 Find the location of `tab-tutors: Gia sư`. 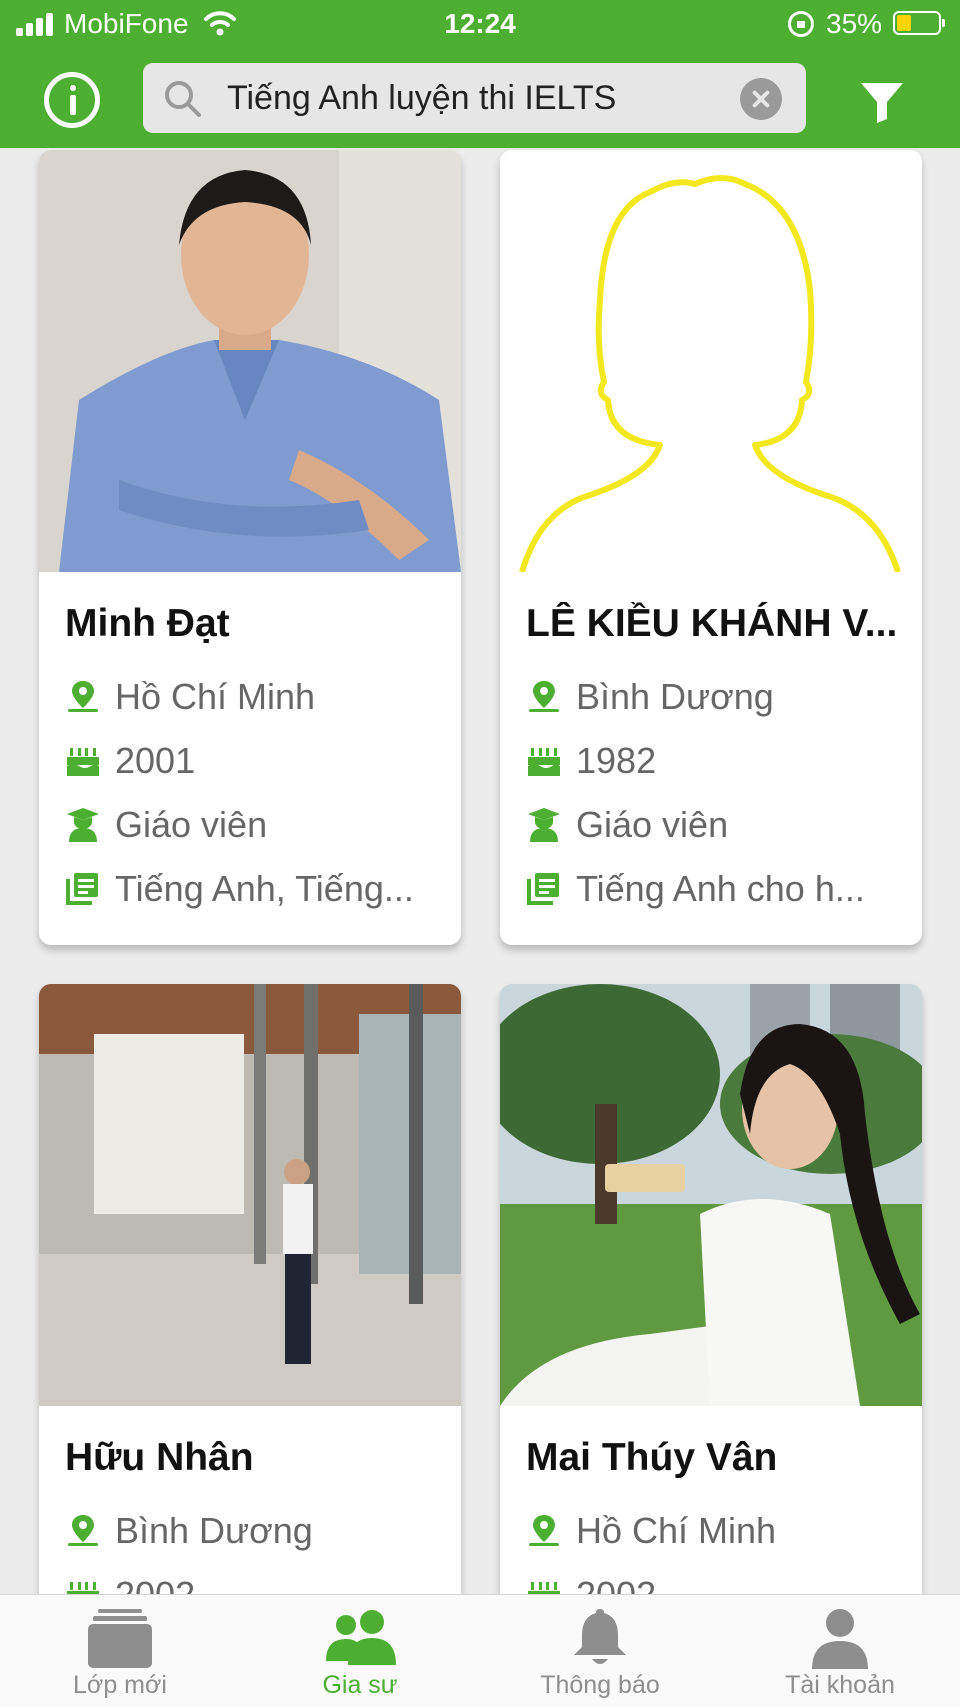

tab-tutors: Gia sư is located at coordinates (360, 1651).